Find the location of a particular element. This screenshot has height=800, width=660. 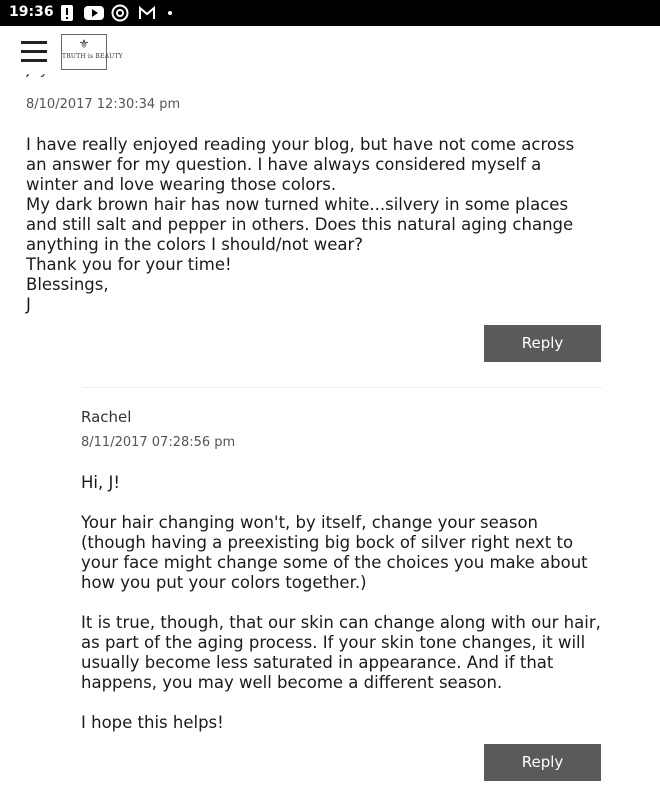

reply-greeting: Hi, J! is located at coordinates (100, 482).